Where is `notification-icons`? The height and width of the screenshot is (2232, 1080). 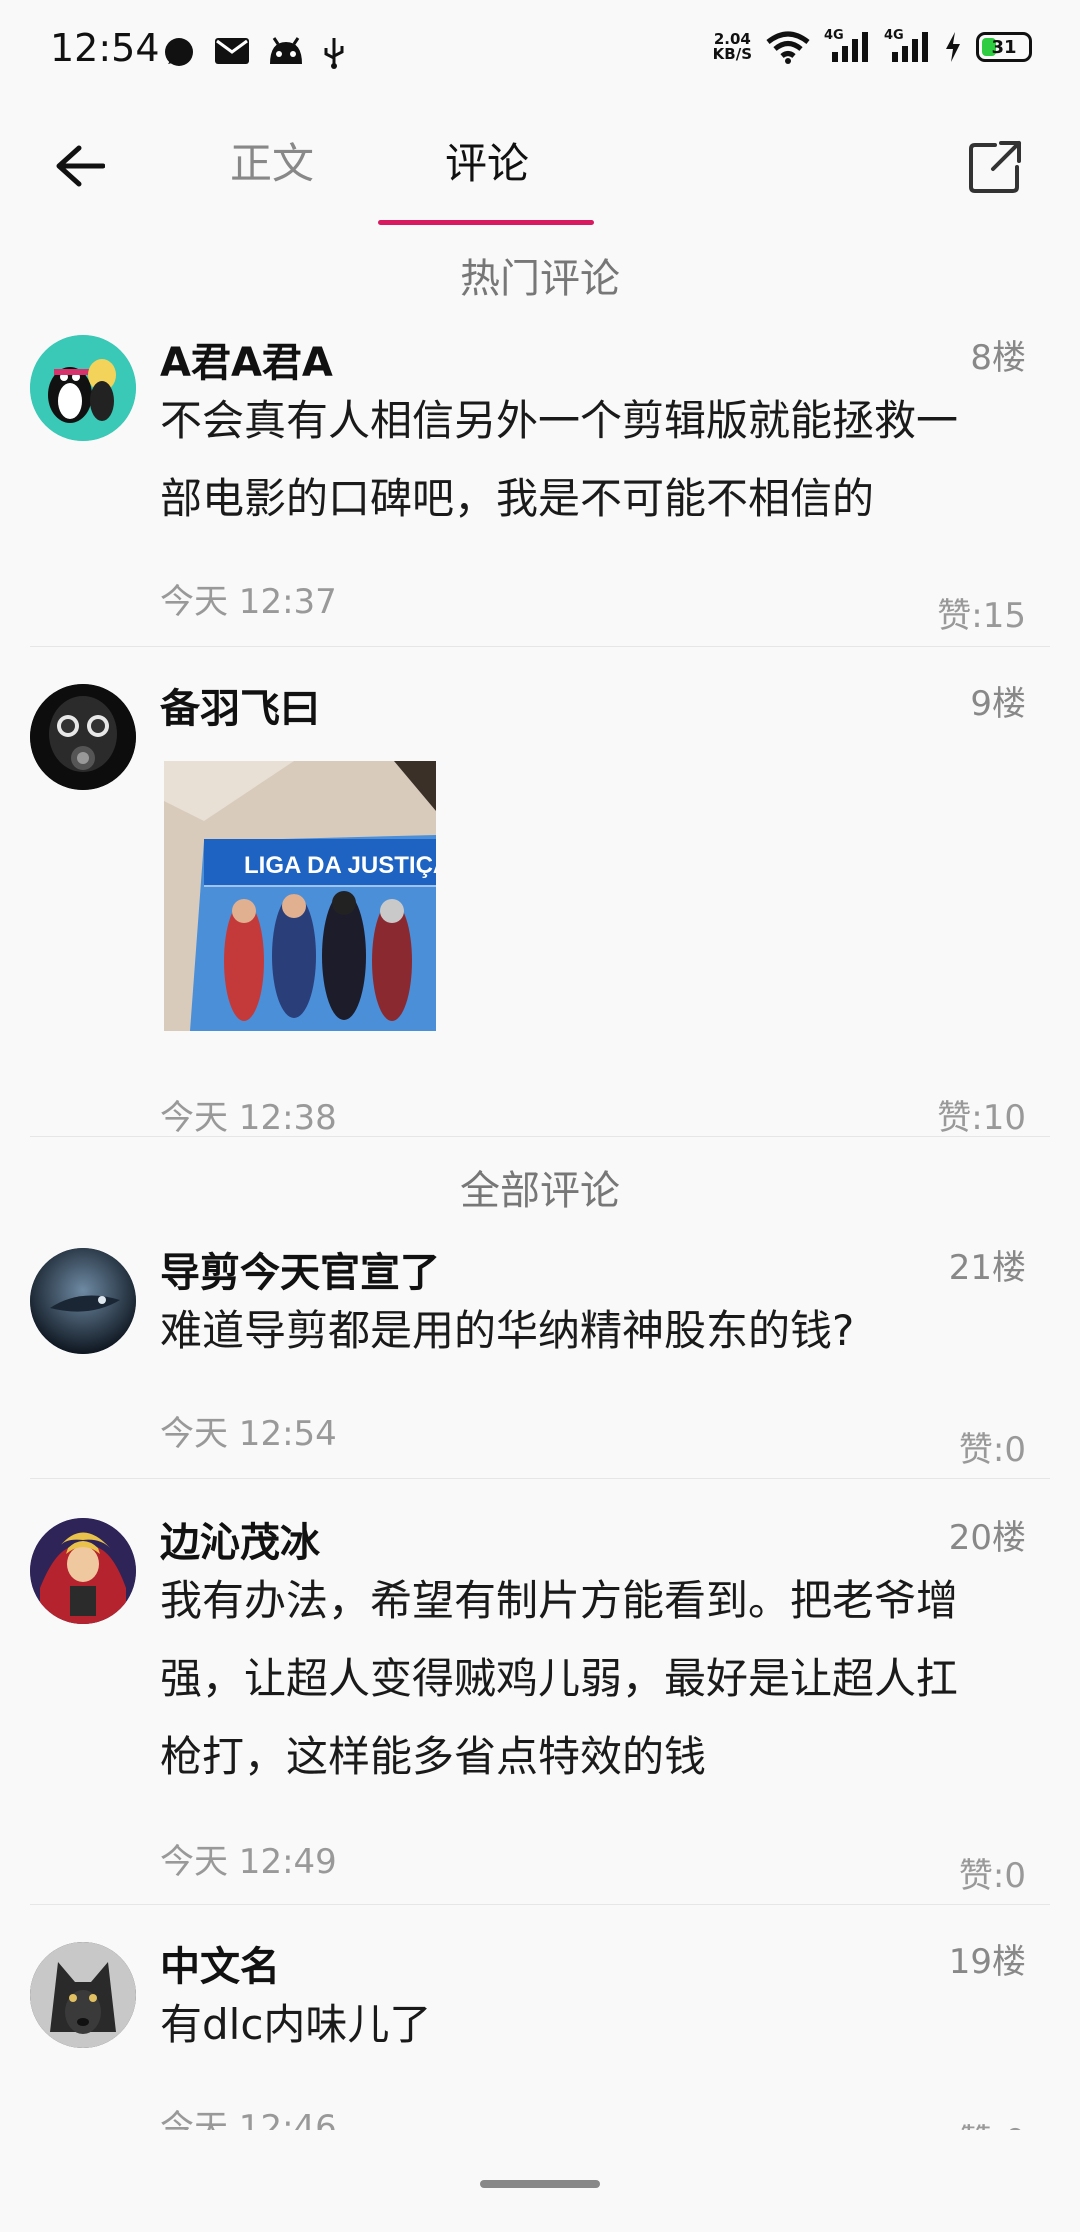
notification-icons is located at coordinates (254, 53).